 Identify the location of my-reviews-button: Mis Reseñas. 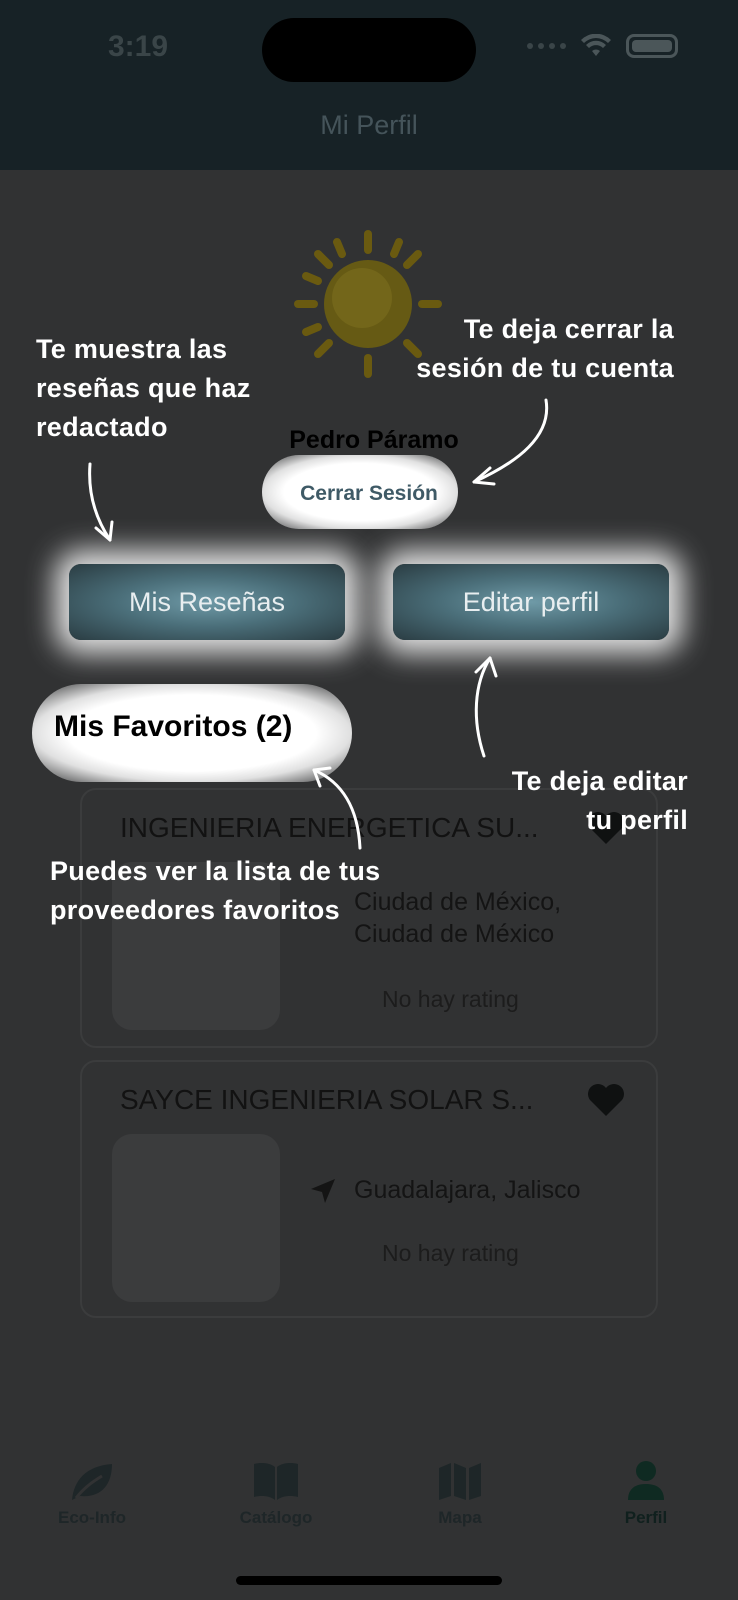
(207, 602).